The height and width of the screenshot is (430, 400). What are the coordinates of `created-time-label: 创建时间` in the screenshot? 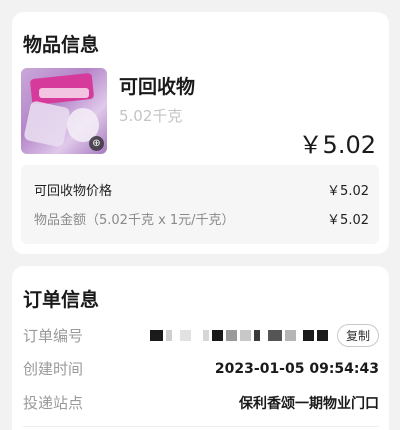 It's located at (53, 369).